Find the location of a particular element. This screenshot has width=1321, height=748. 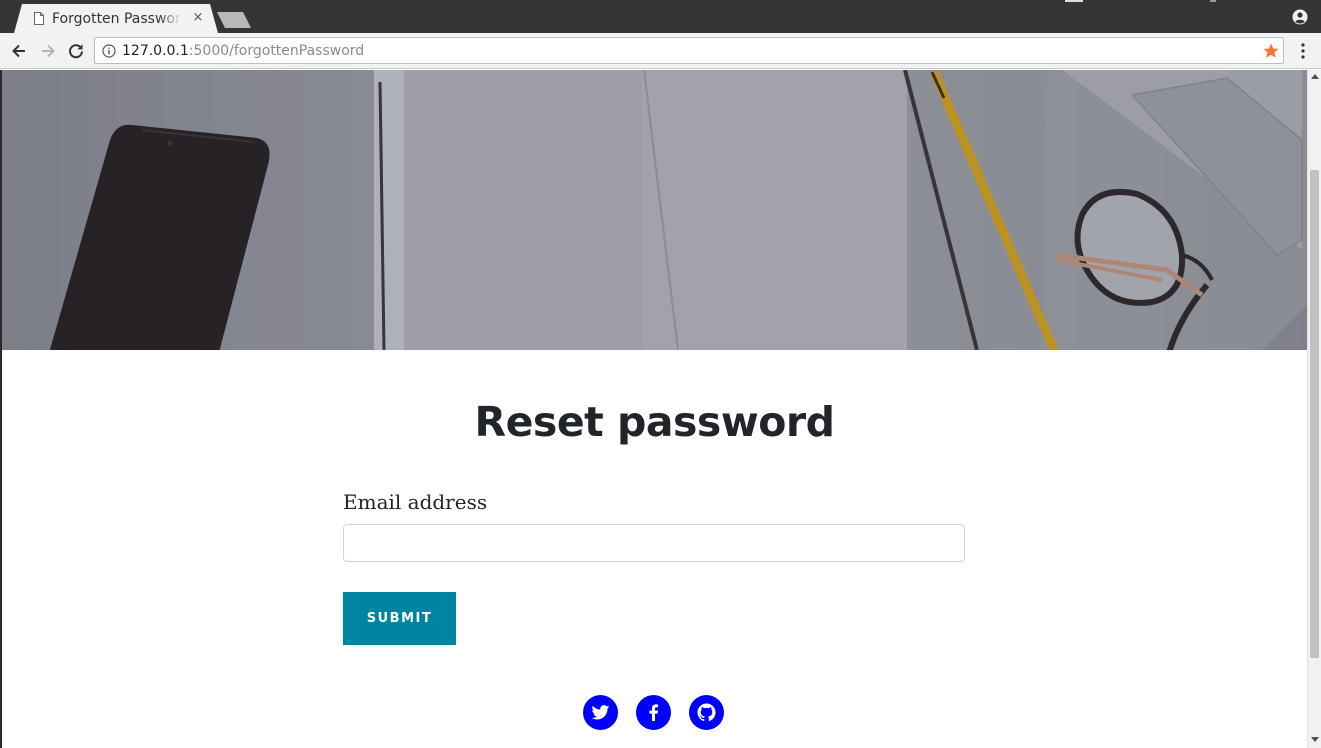

submit-button: SUBMIT is located at coordinates (399, 618).